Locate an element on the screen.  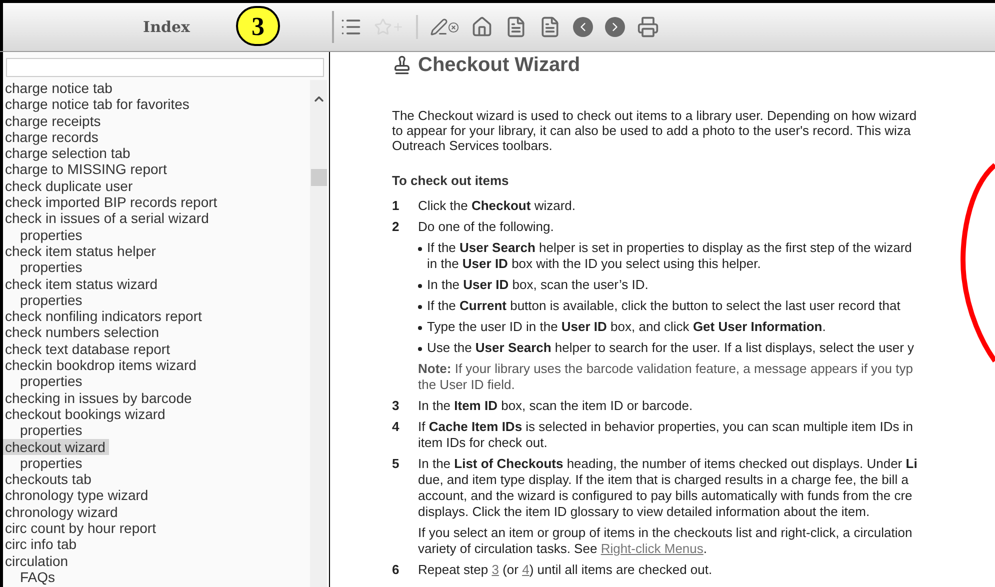
index-search-field is located at coordinates (165, 67).